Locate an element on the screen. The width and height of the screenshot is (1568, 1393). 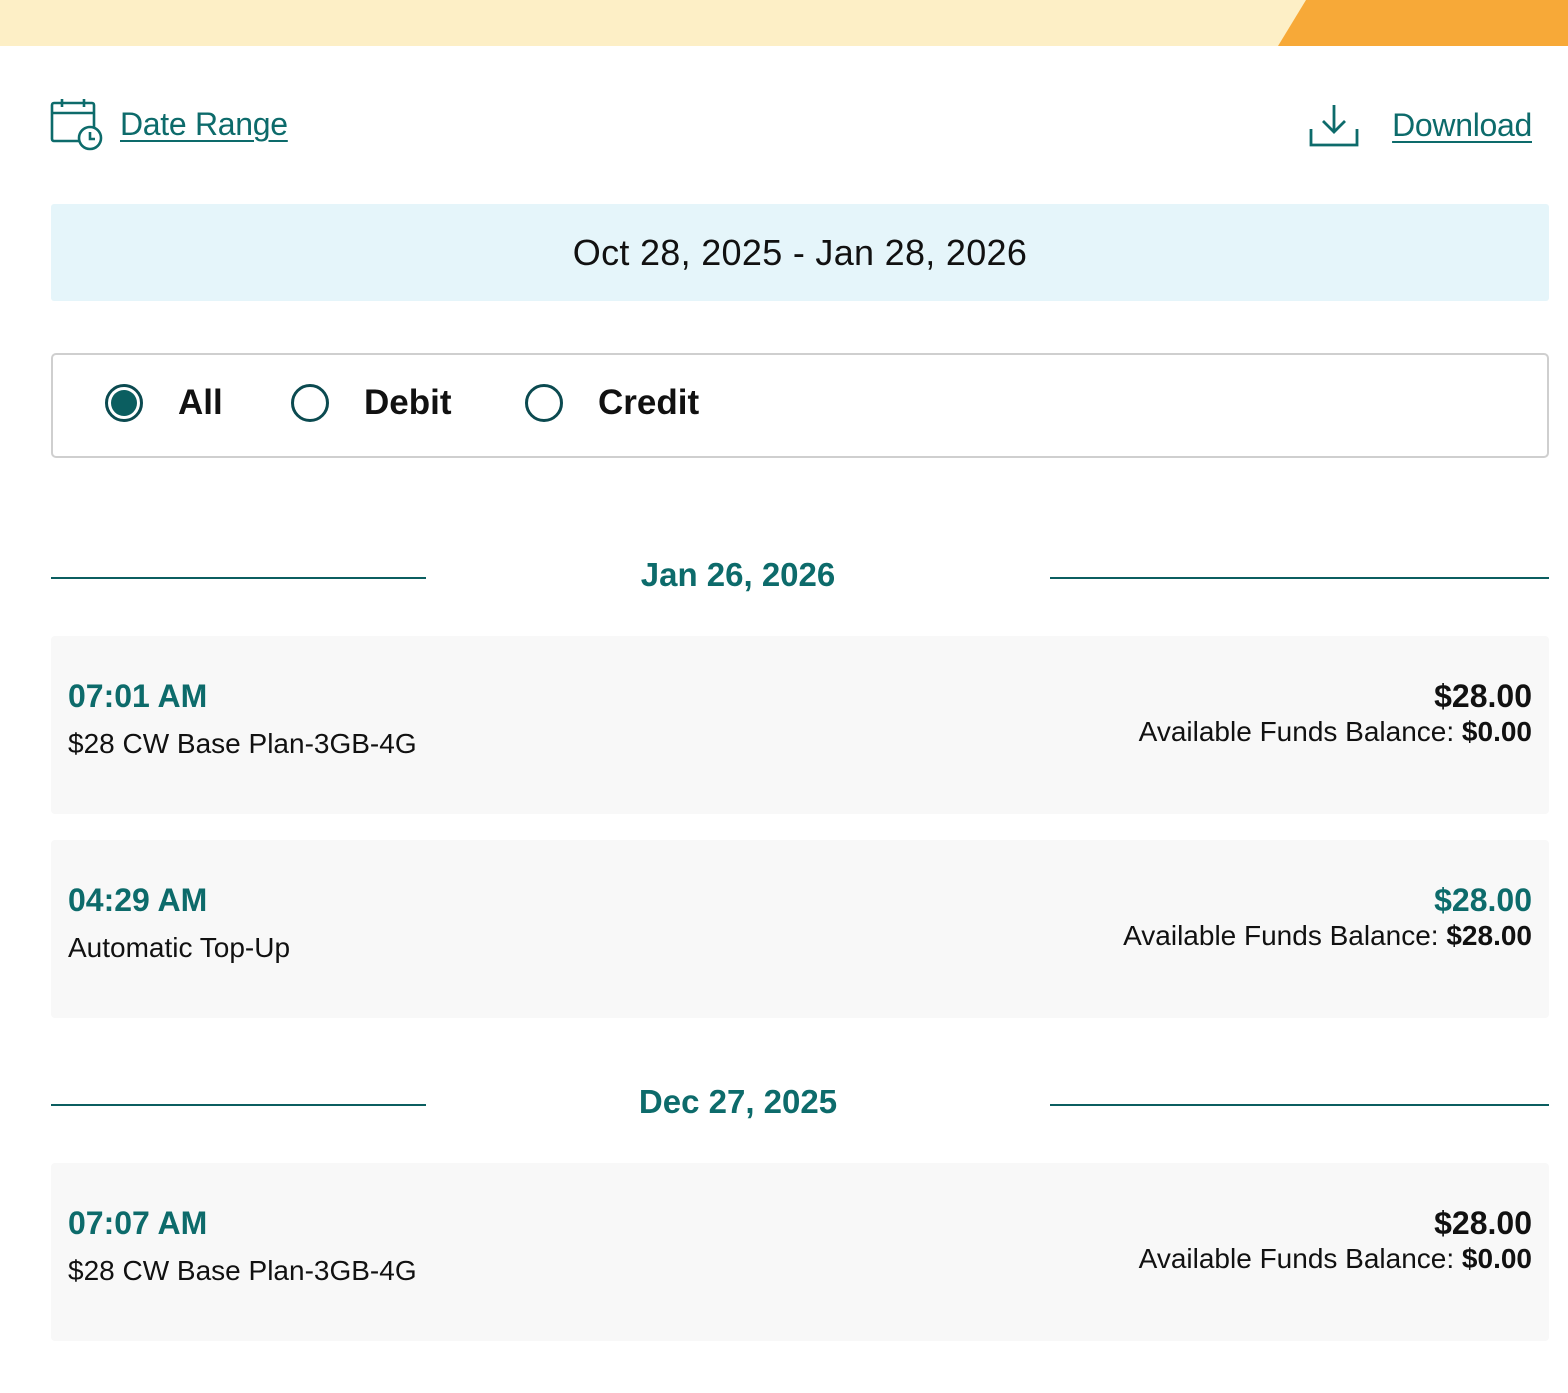
calendar-clock-icon is located at coordinates (76, 125).